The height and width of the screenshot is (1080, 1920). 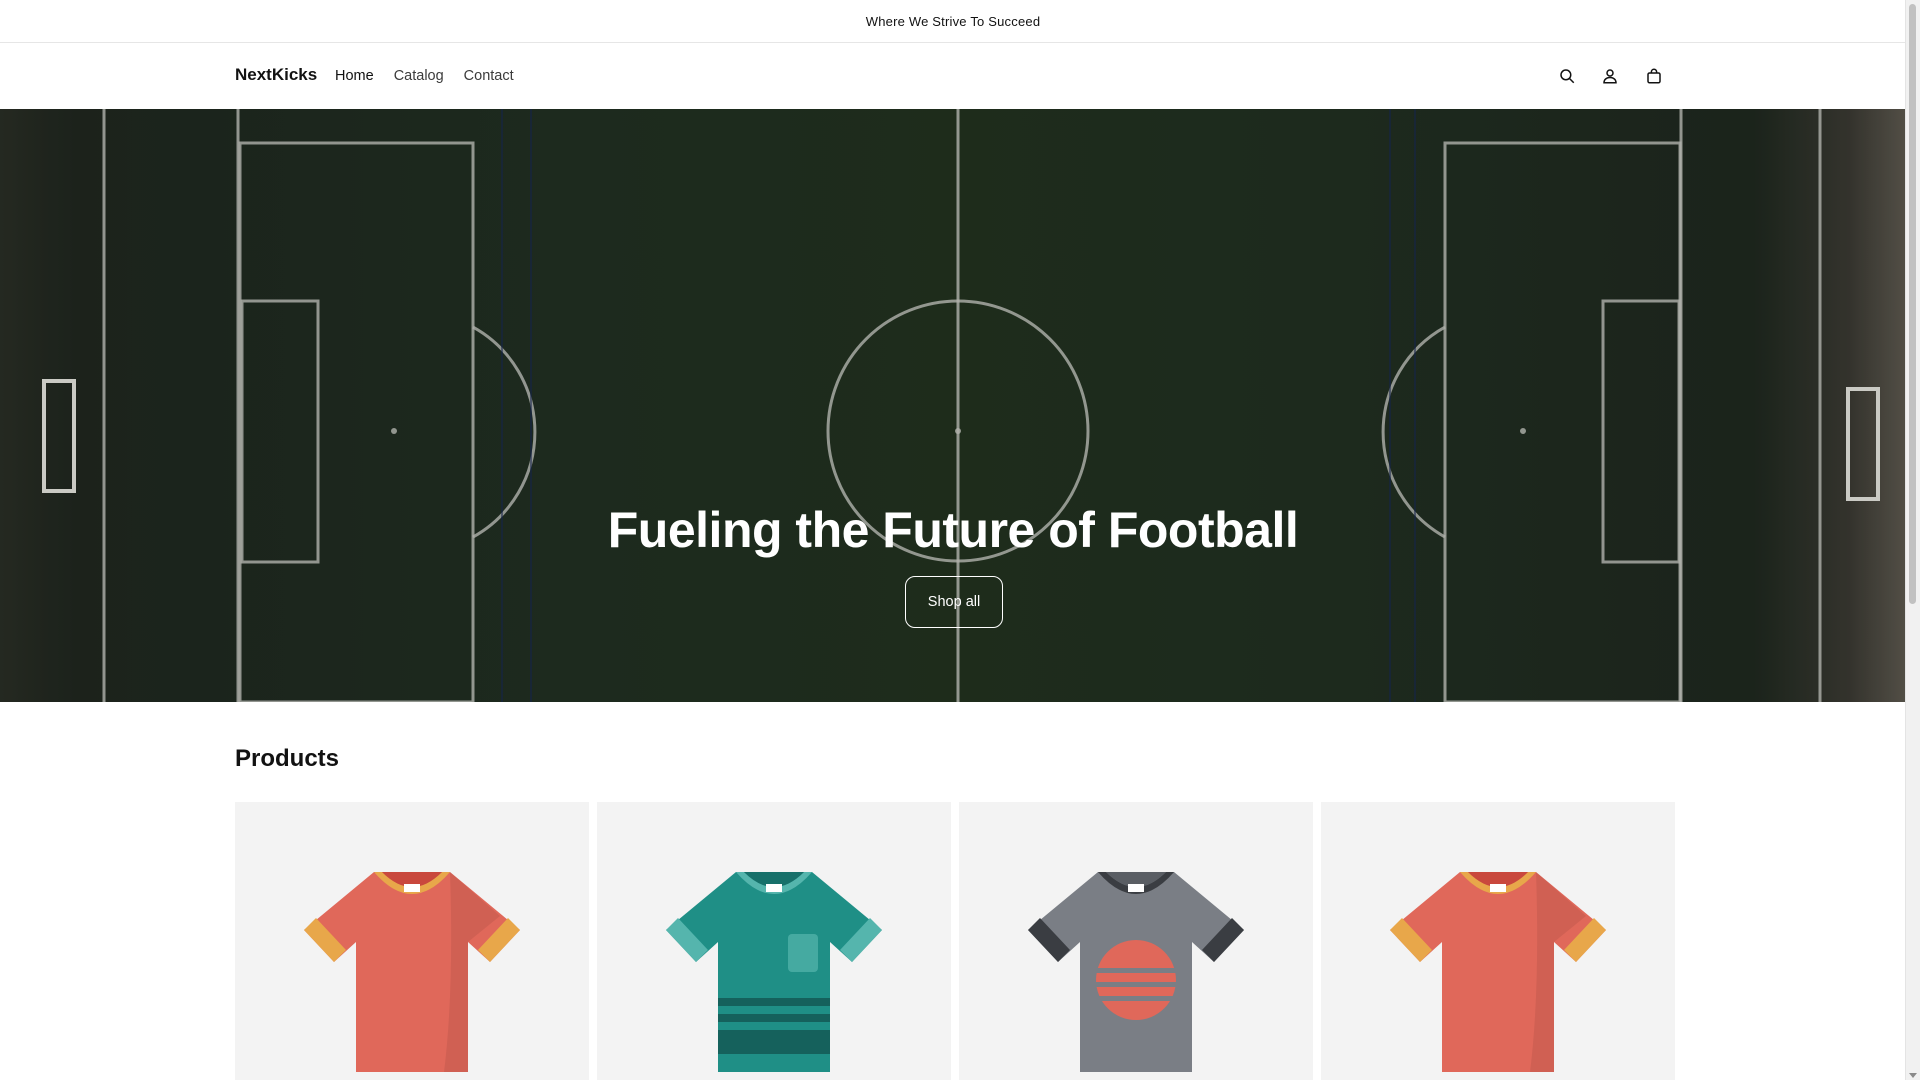 I want to click on announcement-bar: Where We Strive To Succeed, so click(x=953, y=21).